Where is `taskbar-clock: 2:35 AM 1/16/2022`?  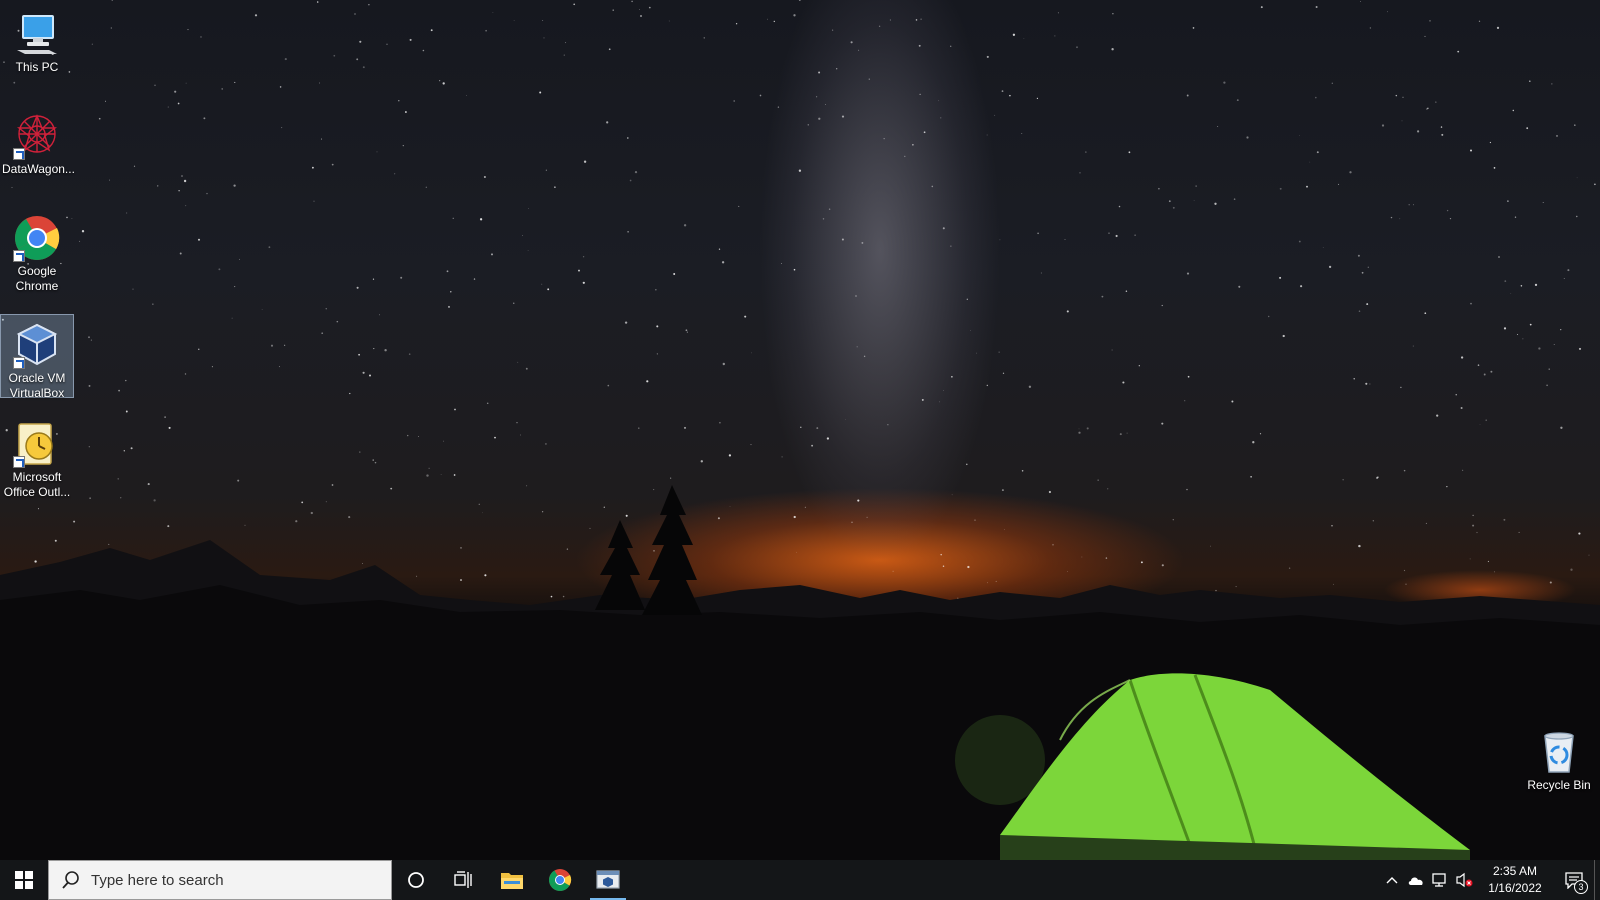 taskbar-clock: 2:35 AM 1/16/2022 is located at coordinates (1515, 880).